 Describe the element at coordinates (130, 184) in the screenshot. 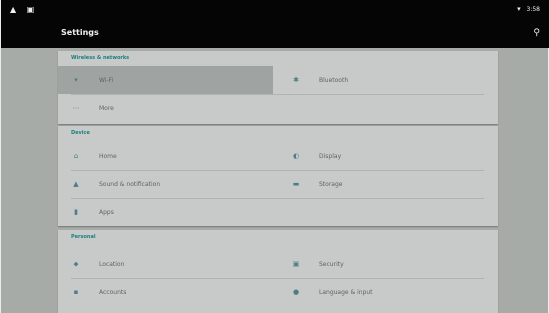

I see `settings-item-label: Sound & notification` at that location.